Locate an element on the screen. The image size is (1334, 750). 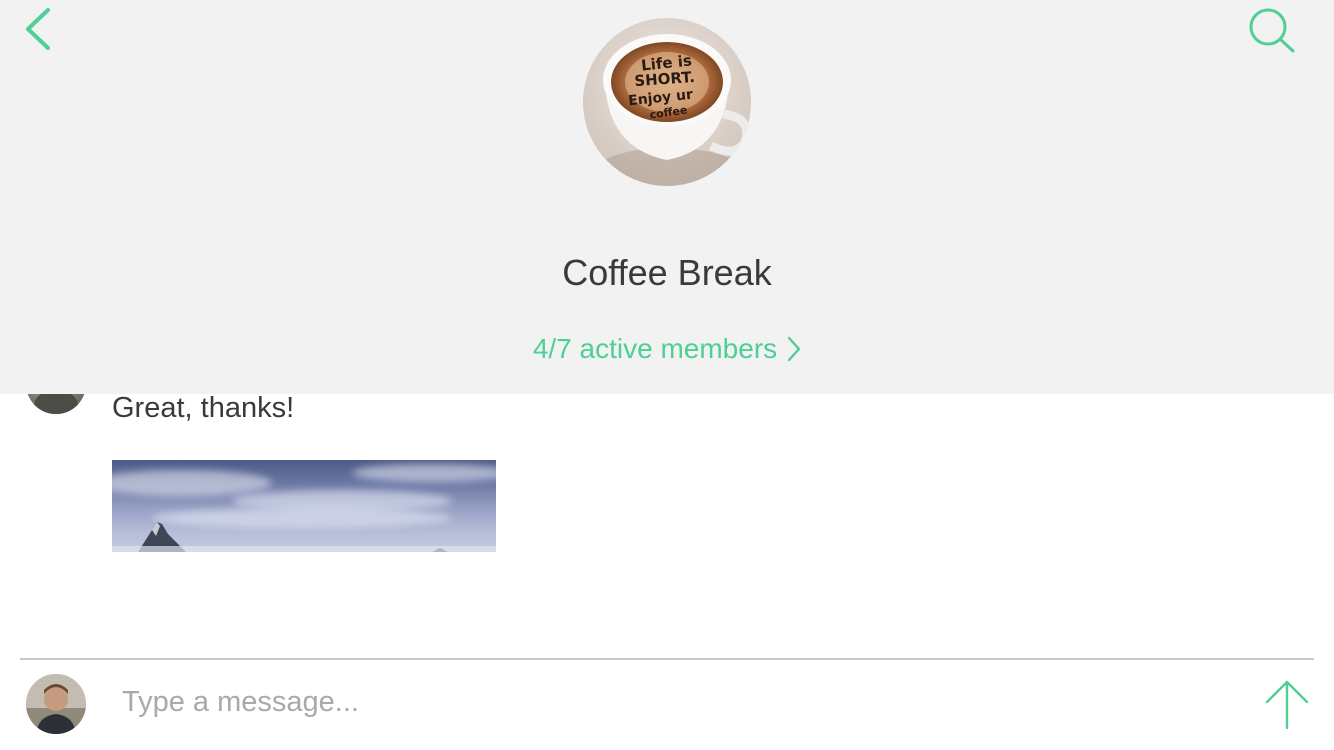
coffee-cup-image: Life is SHORT. Enjoy ur coffee is located at coordinates (667, 102).